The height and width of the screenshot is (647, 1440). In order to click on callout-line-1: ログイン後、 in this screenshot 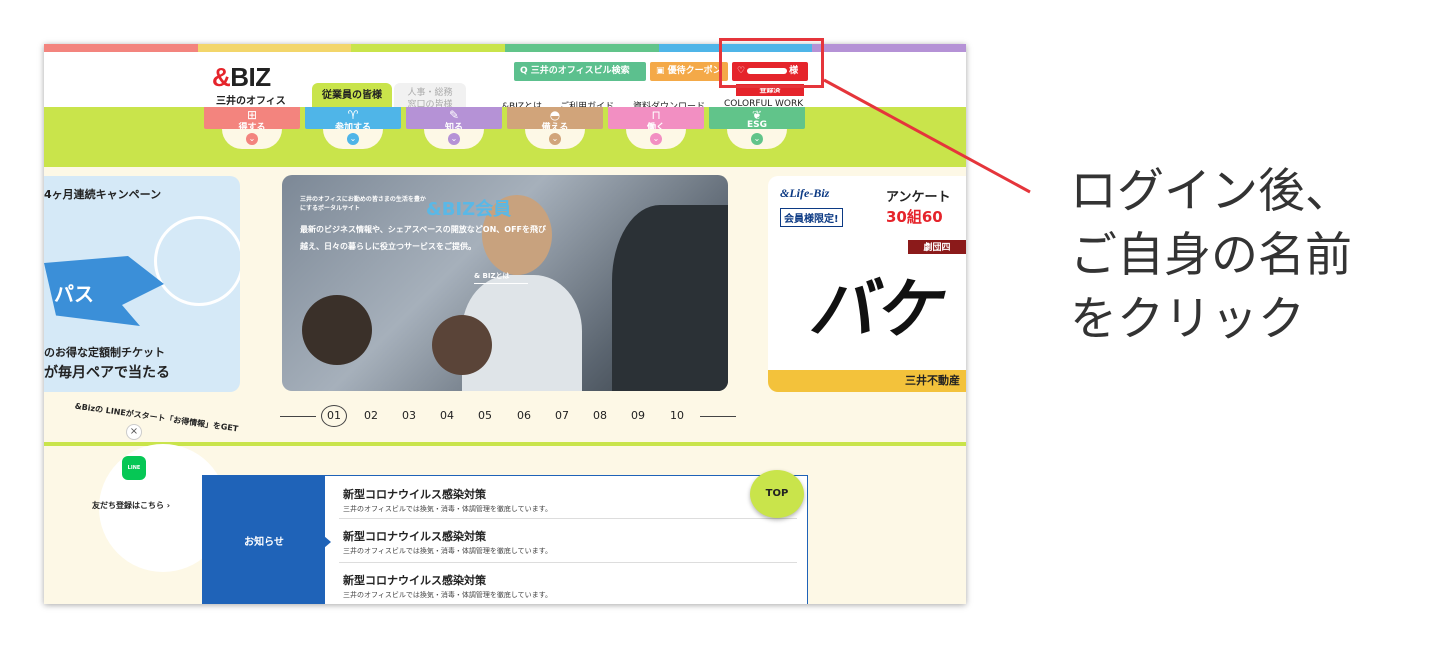, I will do `click(1211, 191)`.